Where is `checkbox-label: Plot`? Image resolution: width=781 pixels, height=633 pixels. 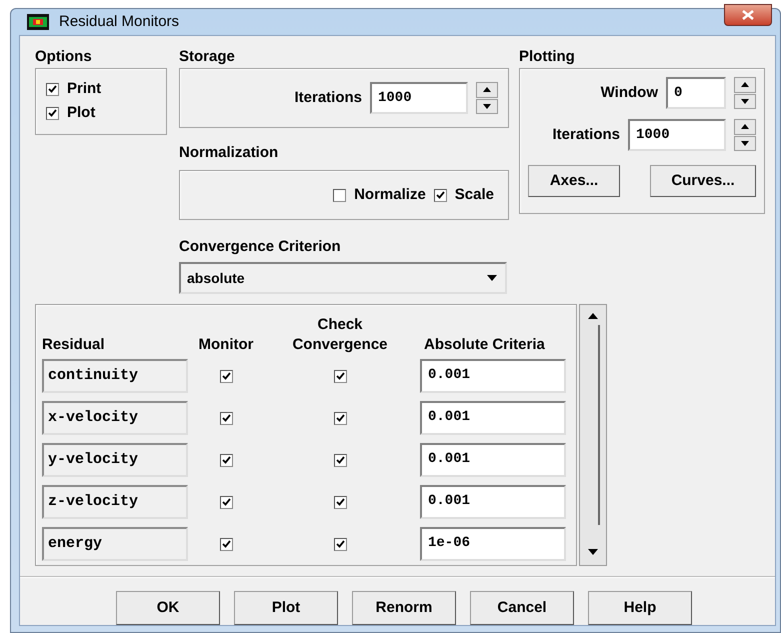
checkbox-label: Plot is located at coordinates (81, 112).